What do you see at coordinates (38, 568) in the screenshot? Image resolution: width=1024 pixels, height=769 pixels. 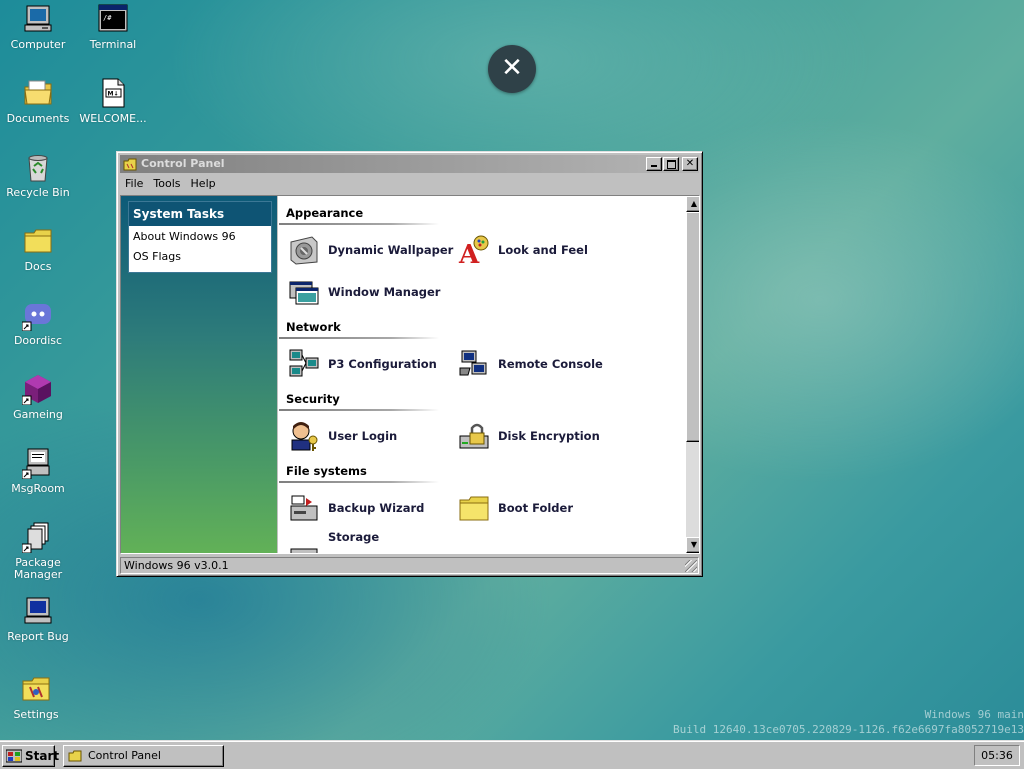 I see `desktop-icon-label: Package Manager` at bounding box center [38, 568].